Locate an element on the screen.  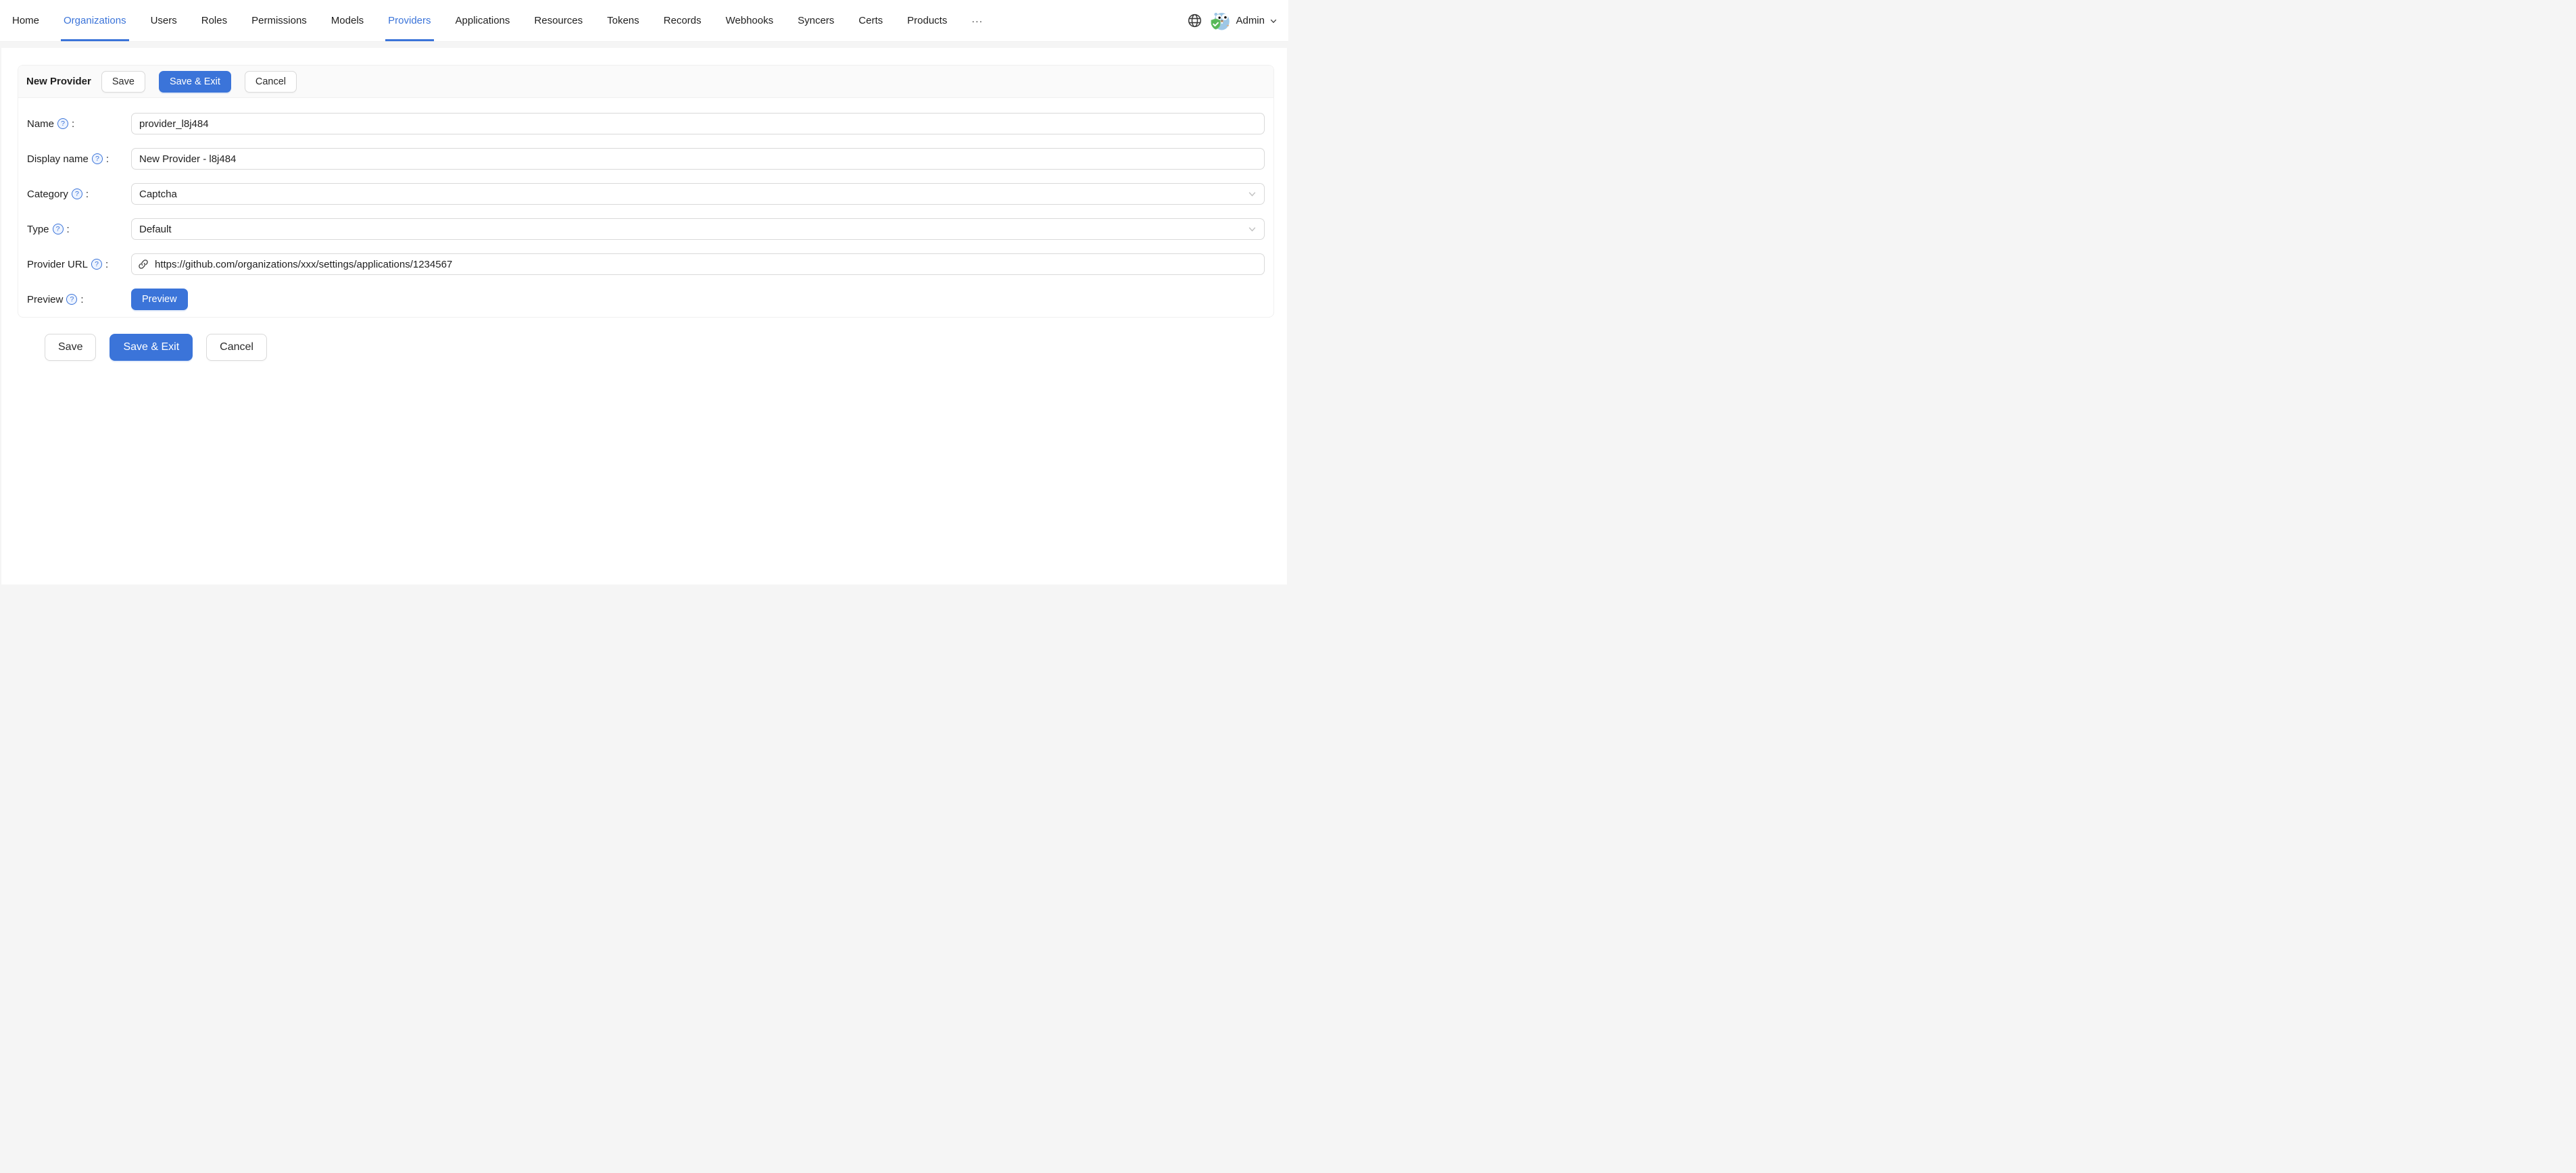
panel-header: New Provider Save Save & Exit Cancel is located at coordinates (645, 82).